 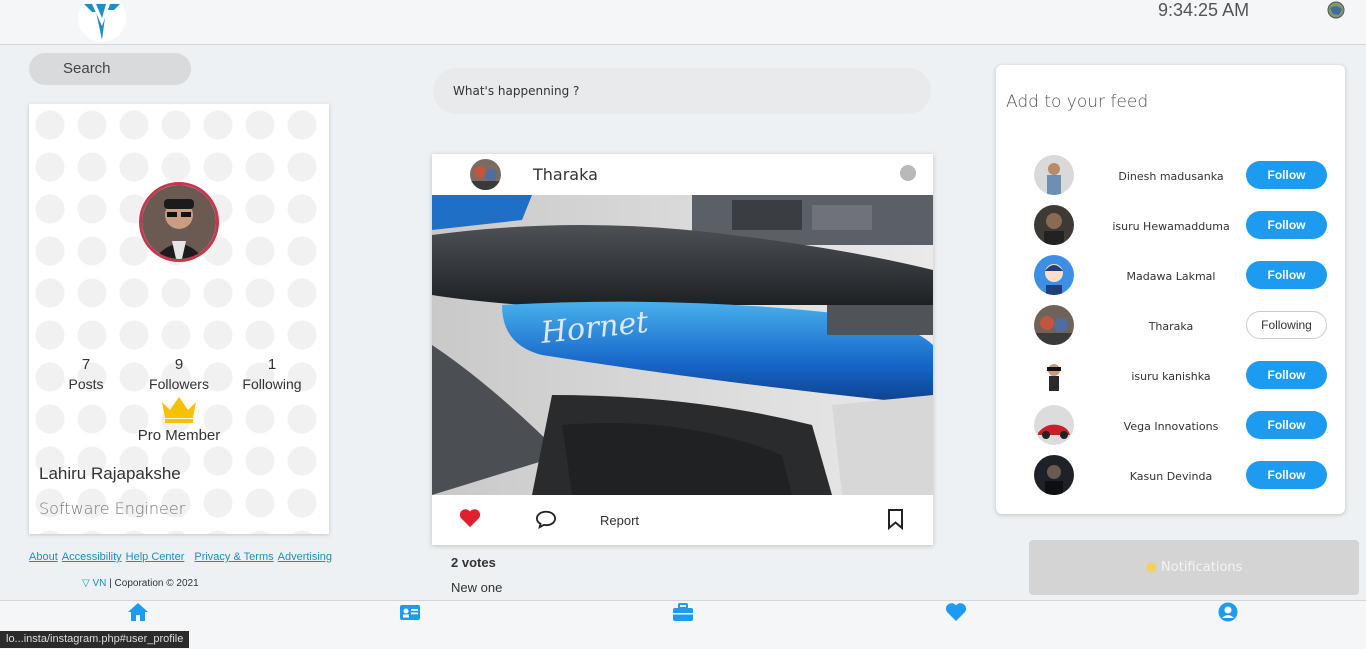 I want to click on stat-following-value: 1, so click(x=272, y=364).